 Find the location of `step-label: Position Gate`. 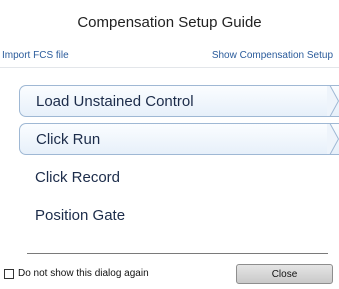

step-label: Position Gate is located at coordinates (80, 215).